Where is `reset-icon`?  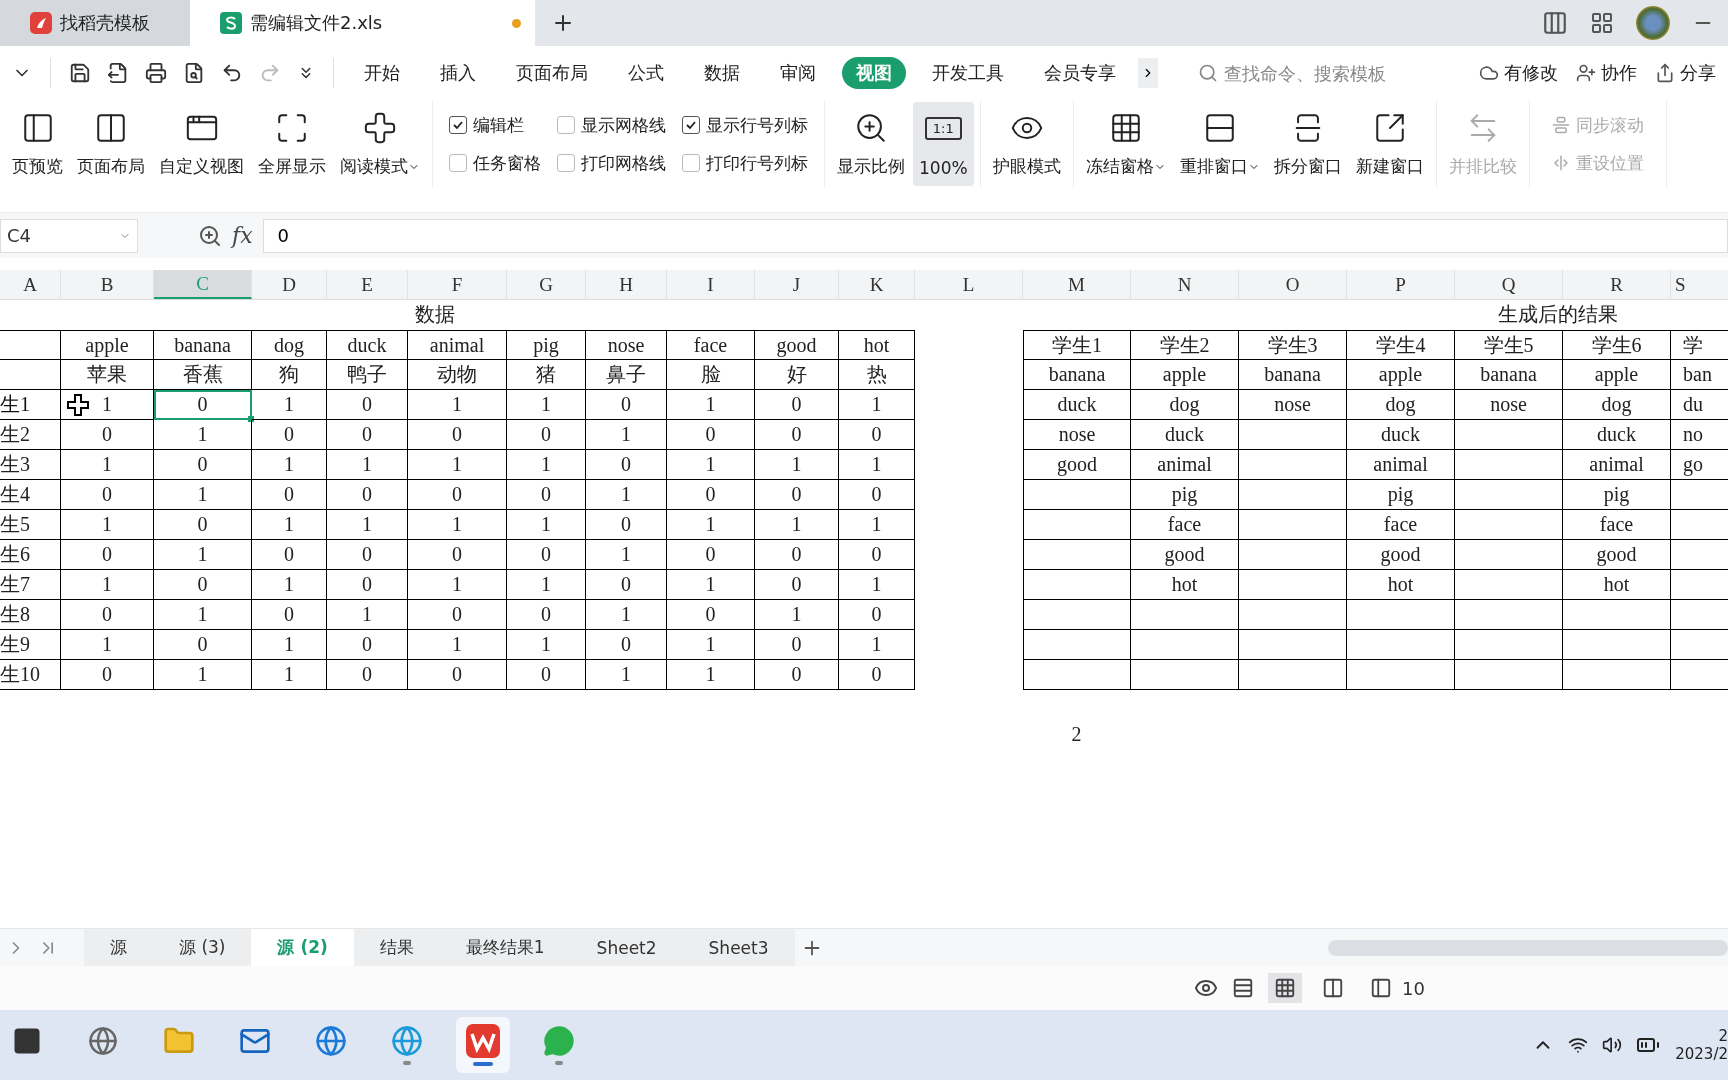 reset-icon is located at coordinates (1560, 163).